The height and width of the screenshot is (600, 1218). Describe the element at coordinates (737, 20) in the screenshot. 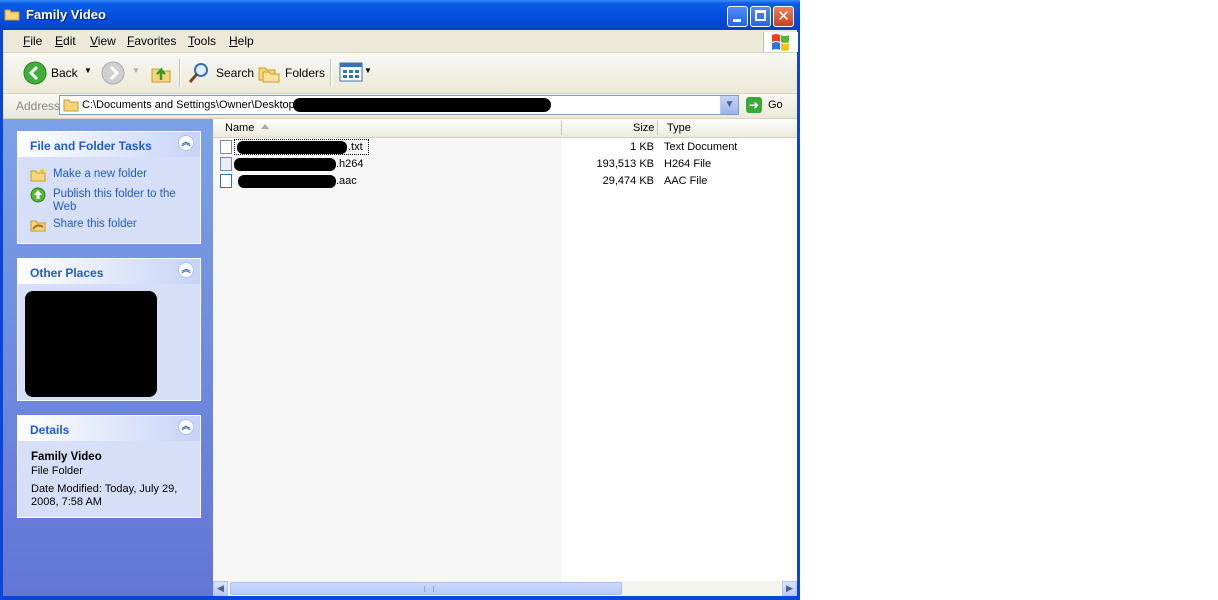

I see `minimize-icon` at that location.